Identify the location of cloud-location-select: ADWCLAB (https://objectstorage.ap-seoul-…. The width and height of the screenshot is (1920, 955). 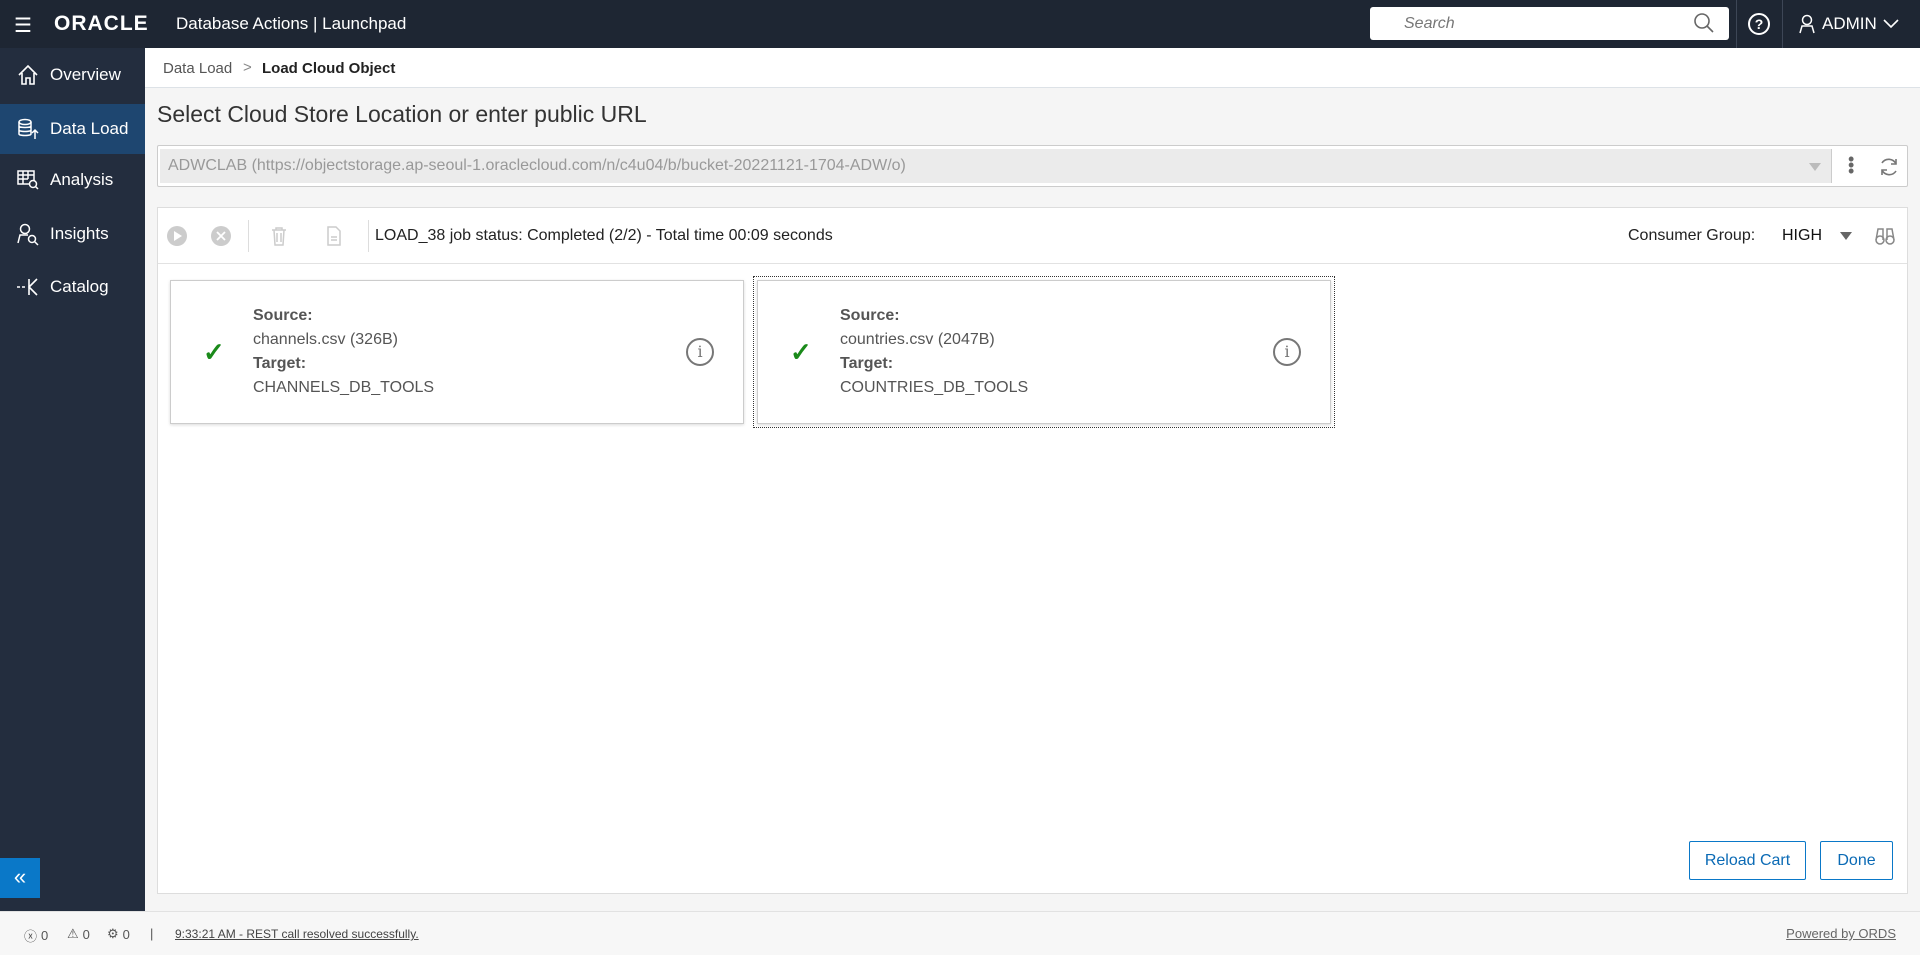
(1032, 166).